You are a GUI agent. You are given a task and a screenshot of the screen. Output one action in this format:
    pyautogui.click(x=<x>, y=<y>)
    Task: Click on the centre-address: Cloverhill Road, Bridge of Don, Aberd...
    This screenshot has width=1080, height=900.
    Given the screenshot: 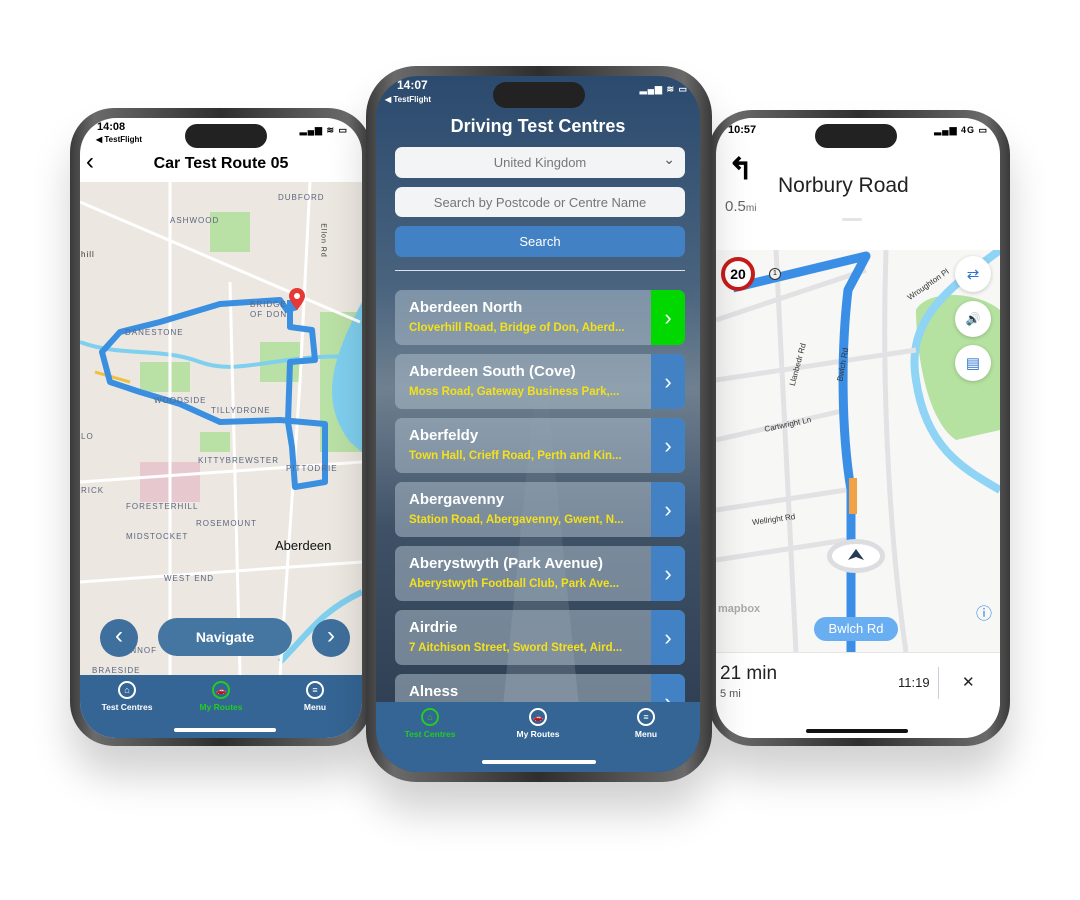 What is the action you would take?
    pyautogui.click(x=517, y=328)
    